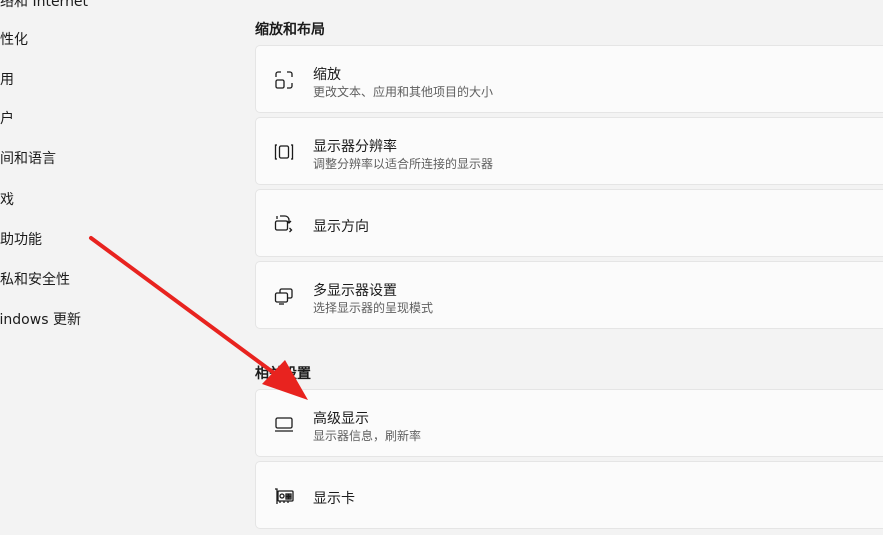 Image resolution: width=883 pixels, height=535 pixels. I want to click on scale-title: 缩放, so click(327, 75).